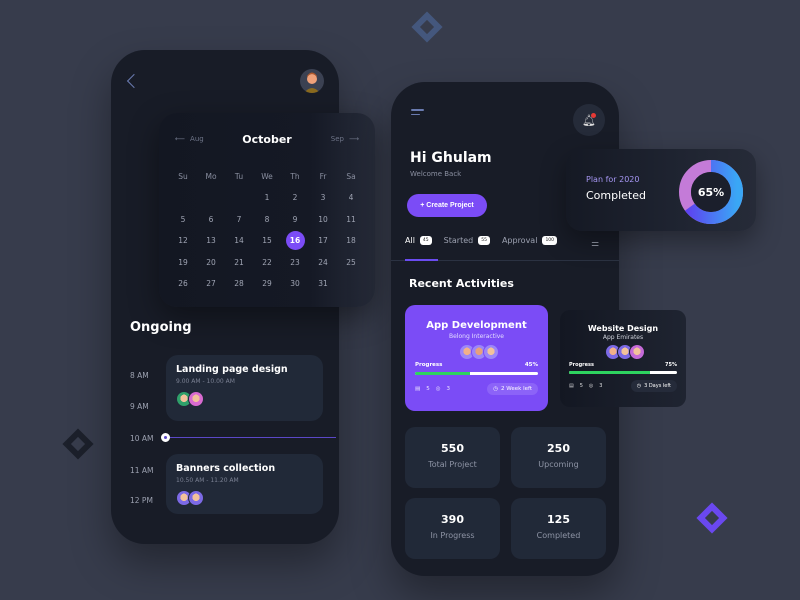 This screenshot has width=800, height=600. Describe the element at coordinates (427, 27) in the screenshot. I see `decorative-diamond-top` at that location.